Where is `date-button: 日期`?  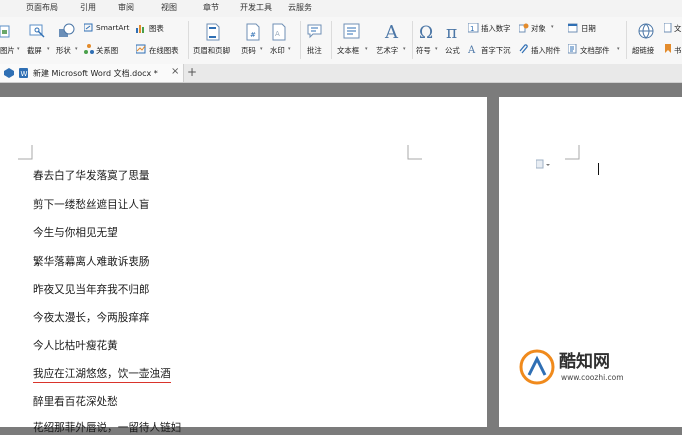
date-button: 日期 is located at coordinates (588, 28).